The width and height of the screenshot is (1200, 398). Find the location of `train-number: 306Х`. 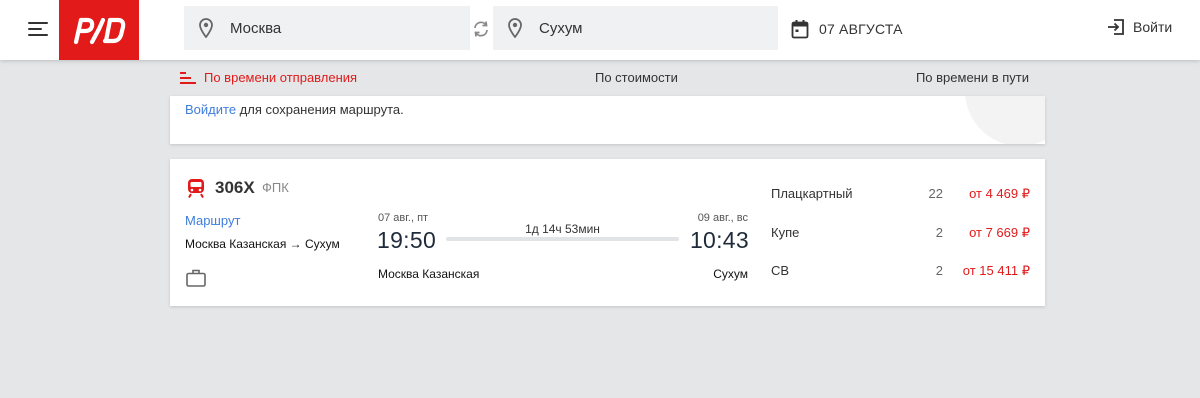

train-number: 306Х is located at coordinates (235, 187).